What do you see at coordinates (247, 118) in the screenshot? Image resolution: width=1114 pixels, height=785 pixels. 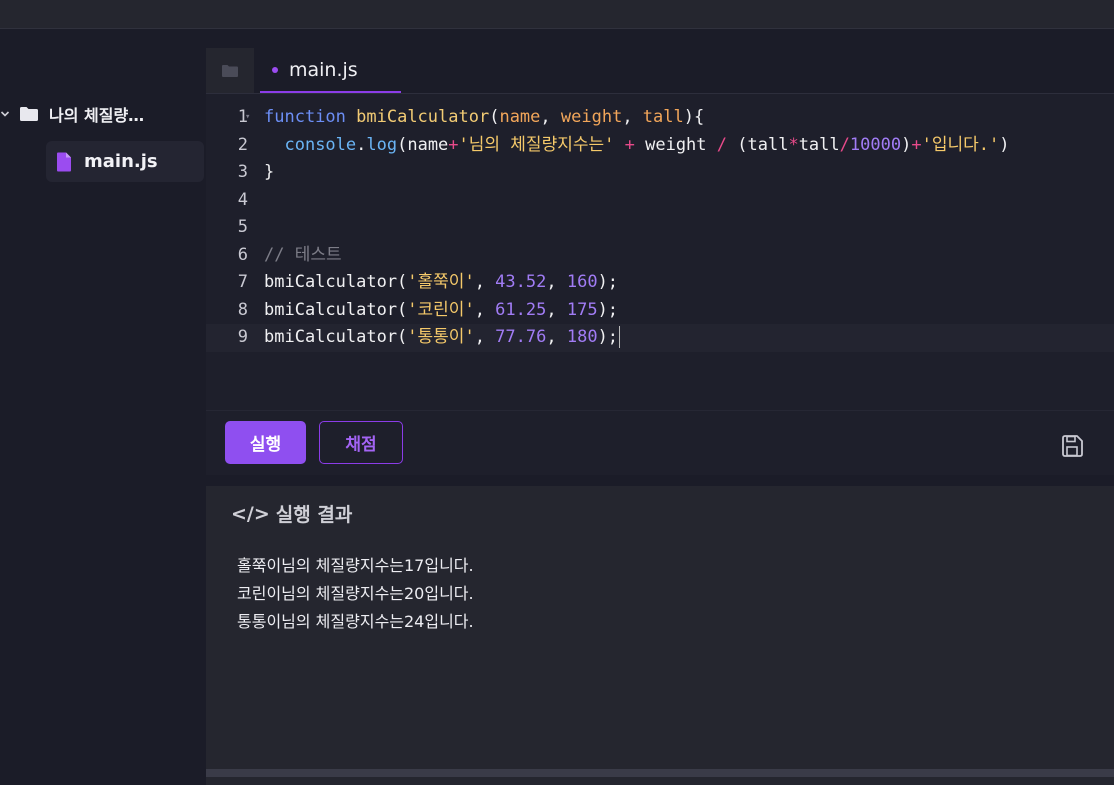 I see `fold-chevron-icon: ▾` at bounding box center [247, 118].